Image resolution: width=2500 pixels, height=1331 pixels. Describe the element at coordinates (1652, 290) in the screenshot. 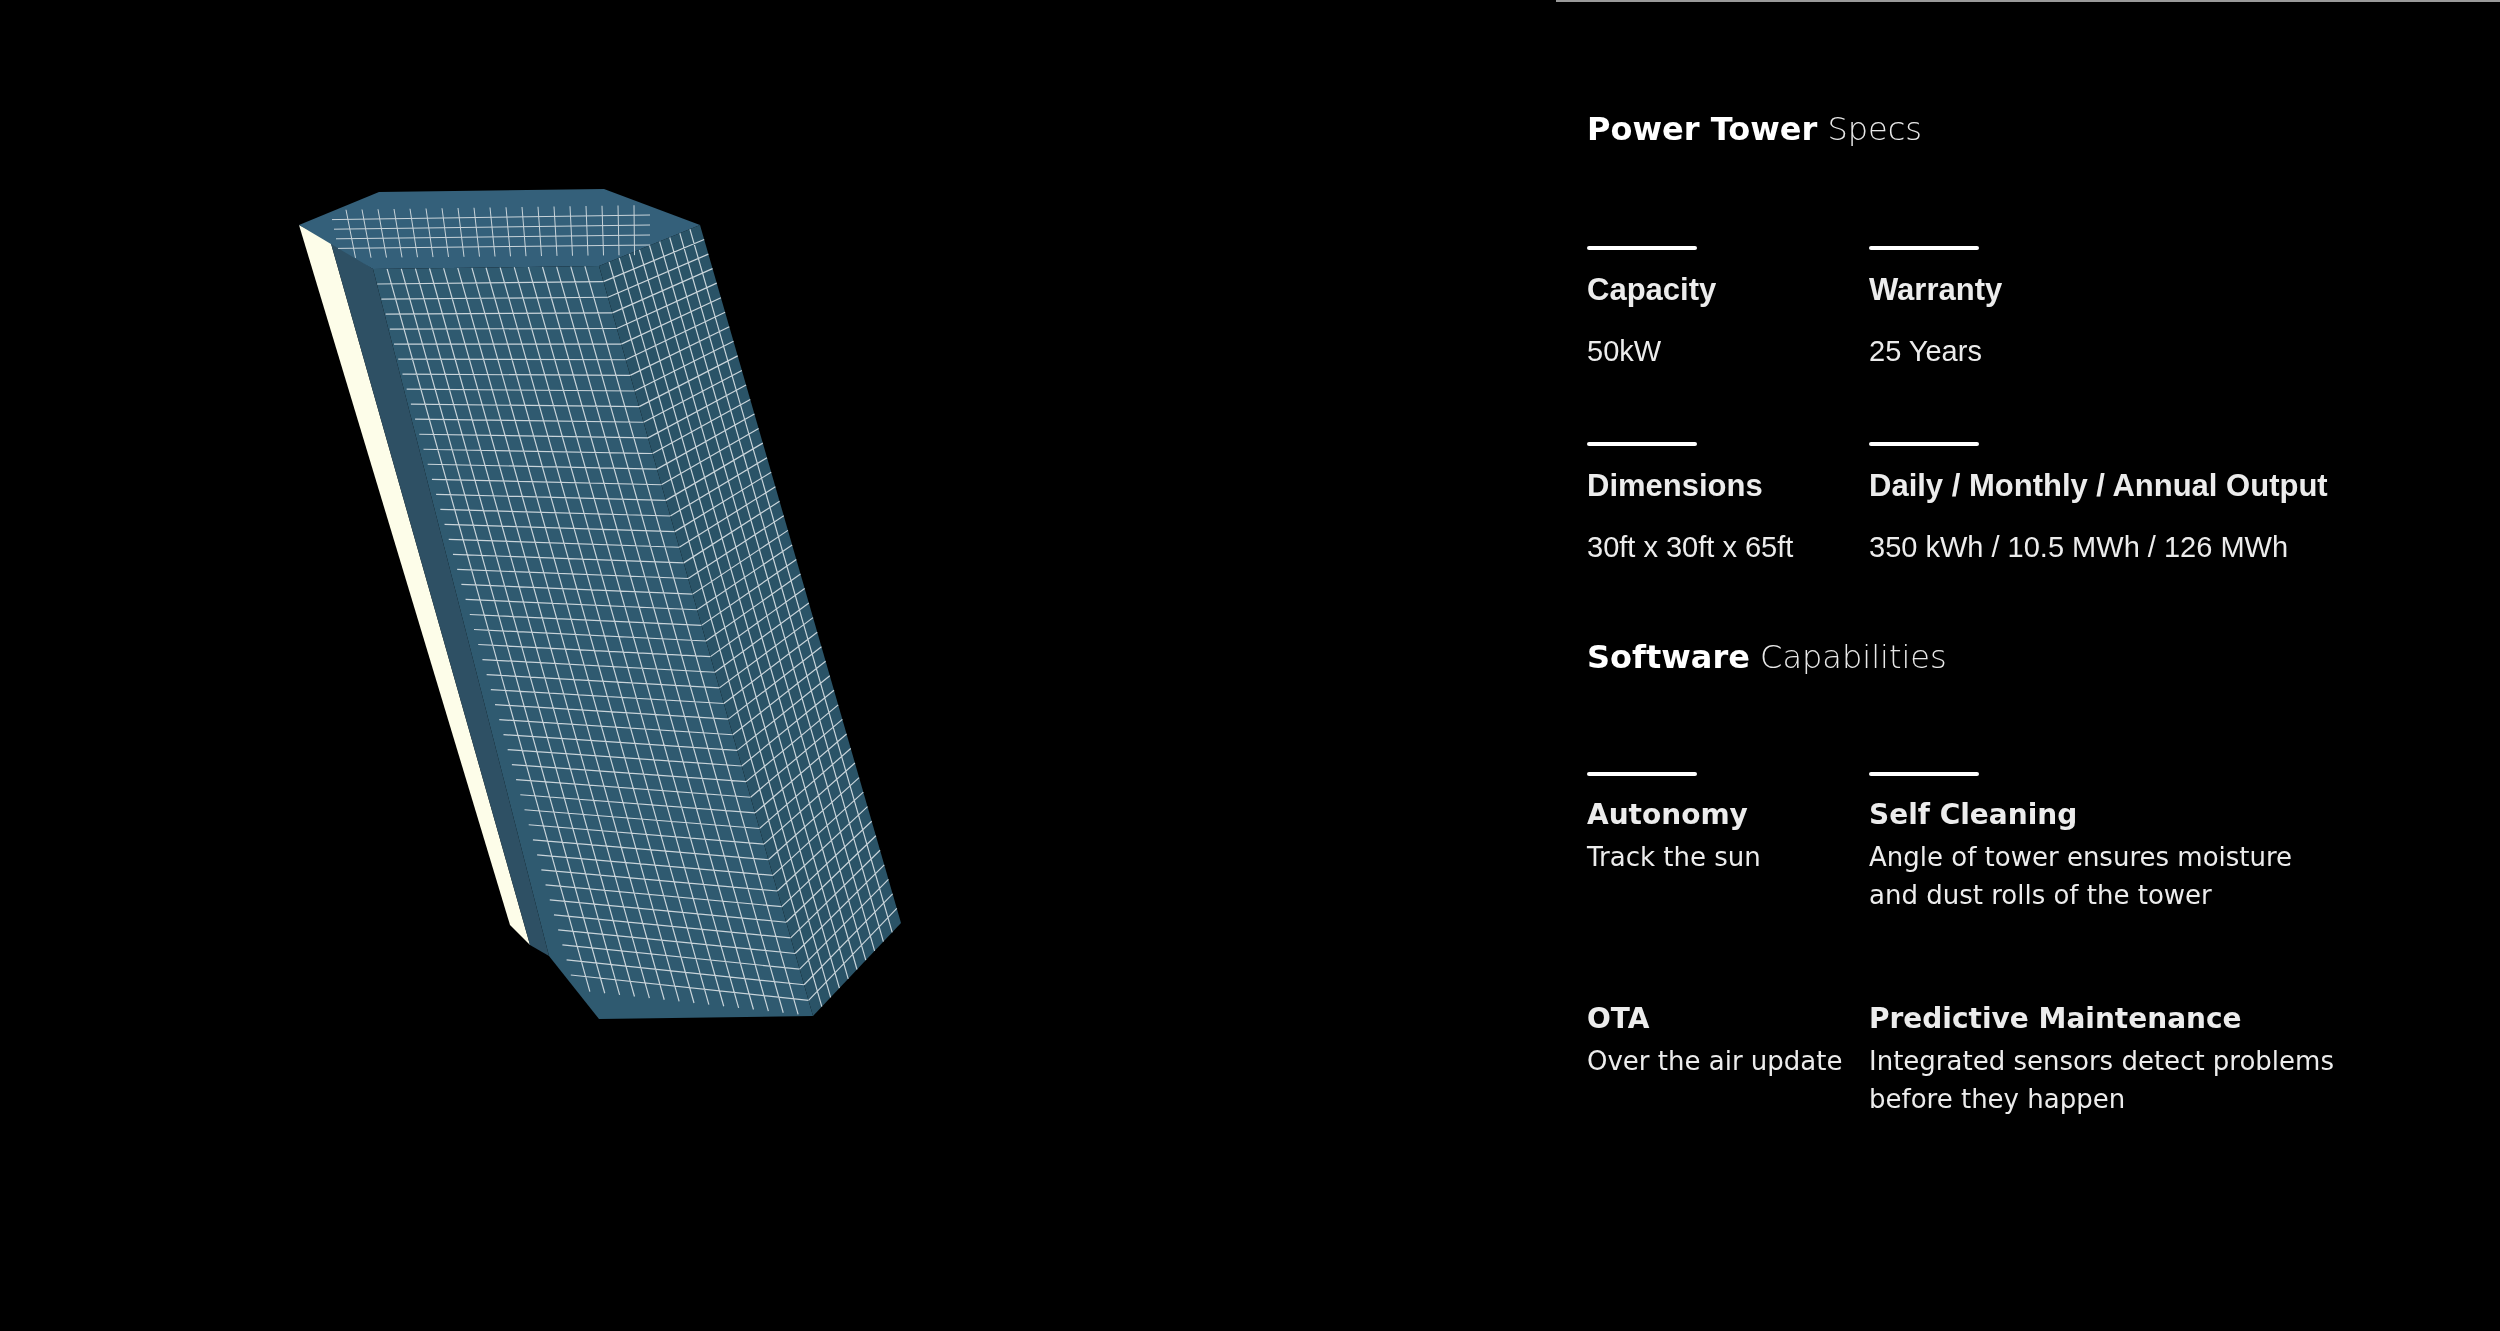

I see `spec-label: Capacity` at that location.